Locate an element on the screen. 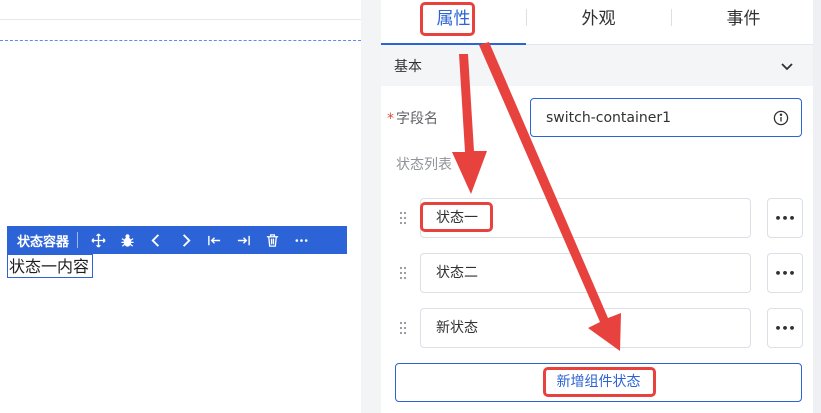  more-icon is located at coordinates (301, 240).